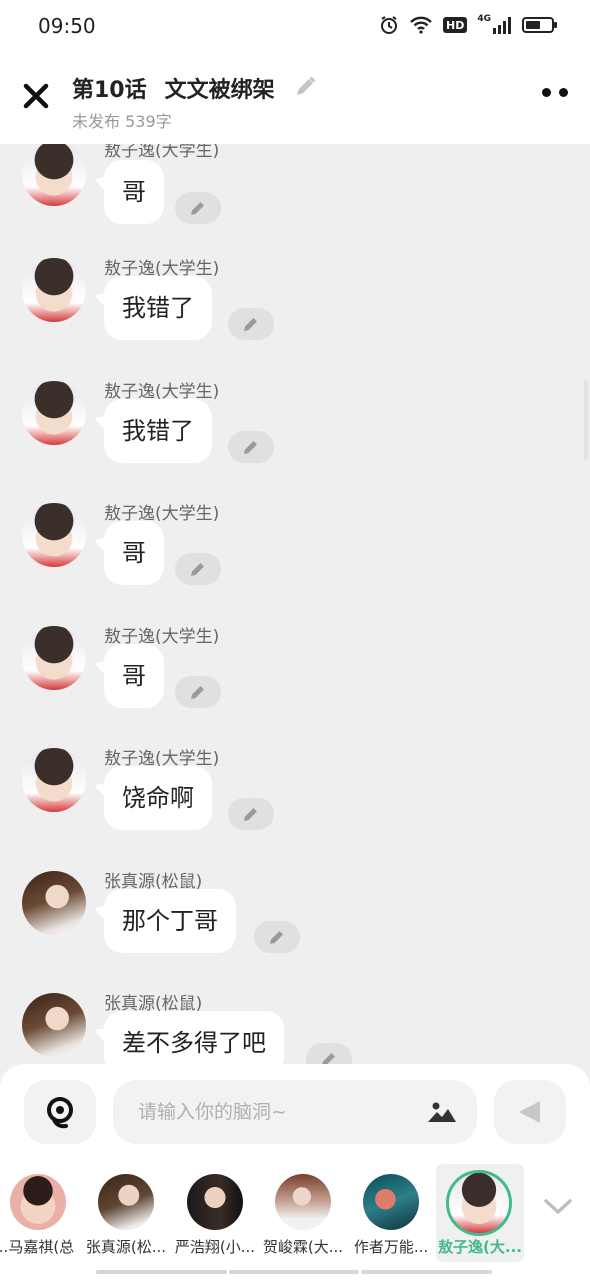  I want to click on image-icon, so click(442, 1112).